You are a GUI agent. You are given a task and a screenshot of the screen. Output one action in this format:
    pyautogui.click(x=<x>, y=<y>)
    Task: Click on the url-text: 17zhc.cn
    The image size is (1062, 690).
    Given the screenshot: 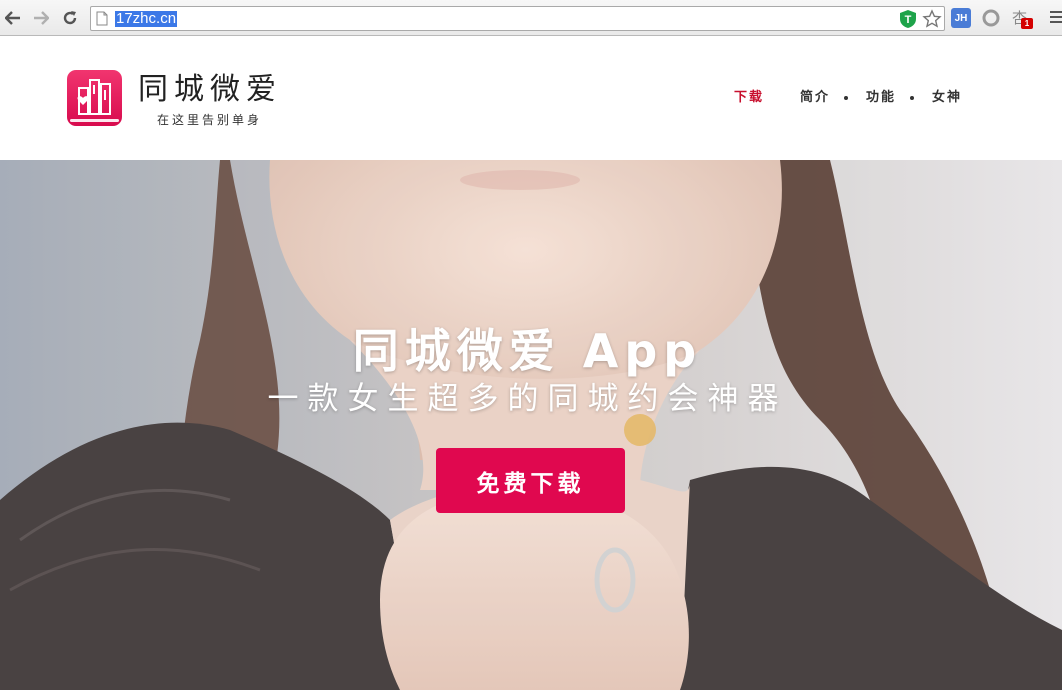 What is the action you would take?
    pyautogui.click(x=146, y=19)
    